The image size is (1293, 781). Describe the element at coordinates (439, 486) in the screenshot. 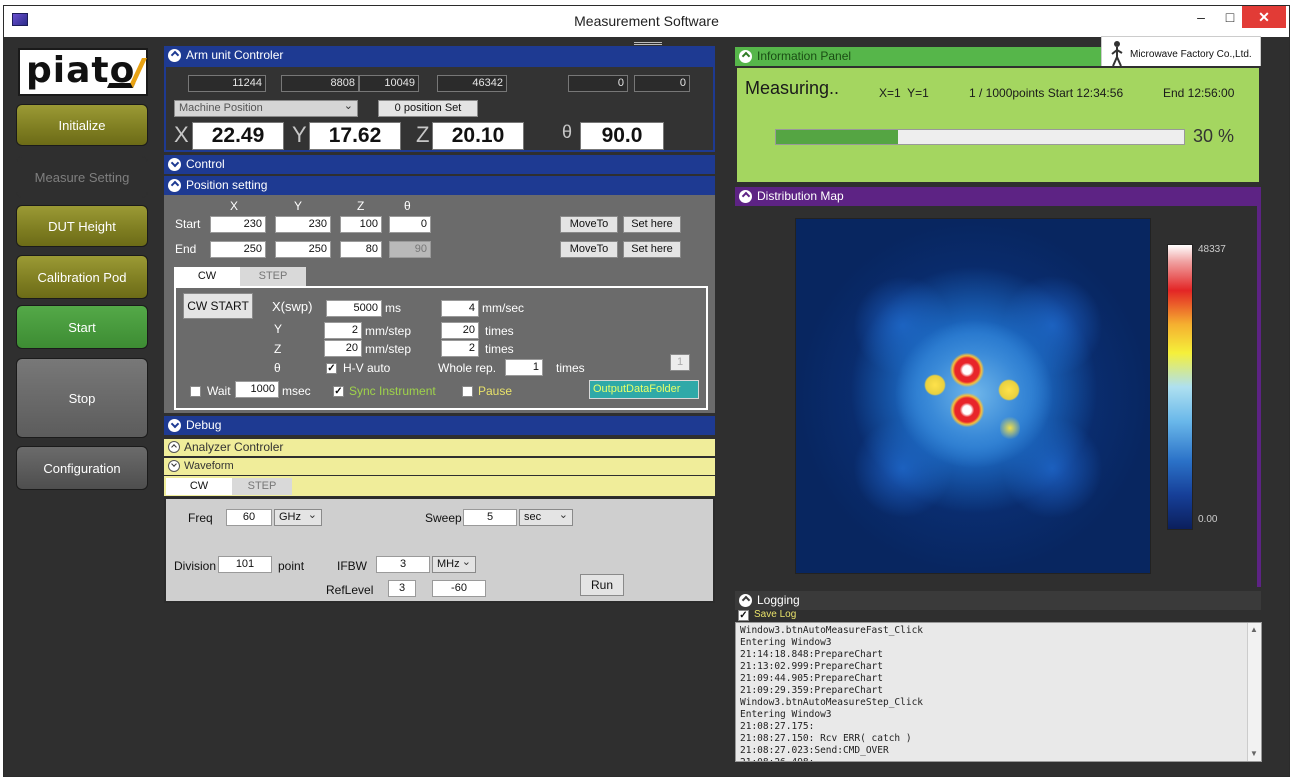

I see `waveform-tab-strip: CW STEP` at that location.